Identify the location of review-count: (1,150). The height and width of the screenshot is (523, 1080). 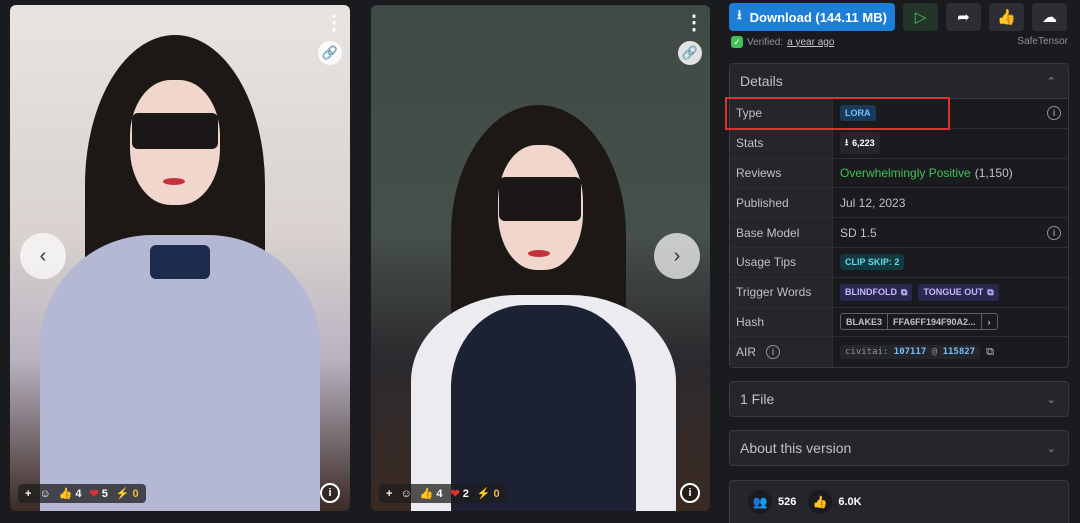
(993, 172).